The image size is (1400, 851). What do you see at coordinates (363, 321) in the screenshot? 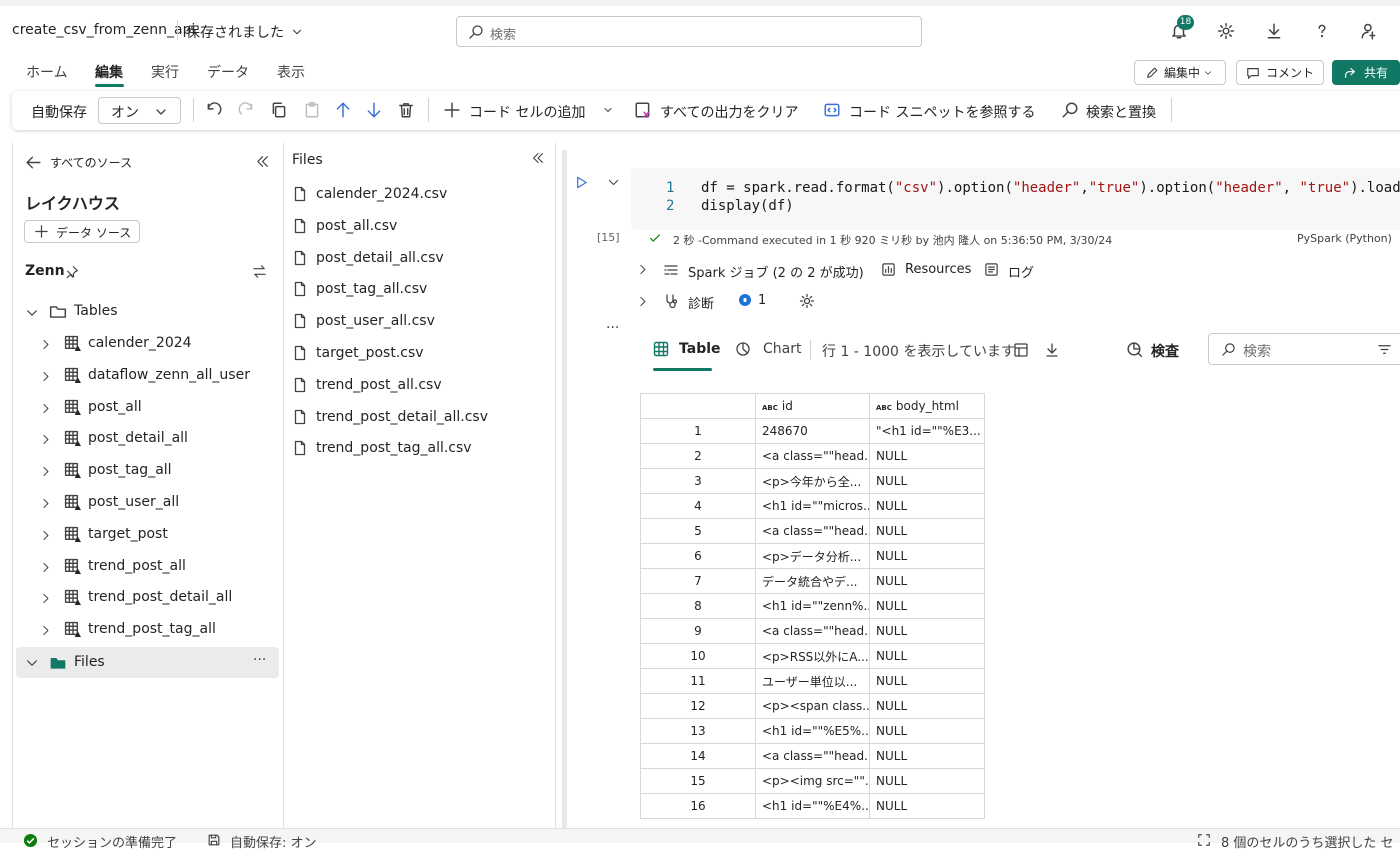
I see `file-item: post_user_all.csv` at bounding box center [363, 321].